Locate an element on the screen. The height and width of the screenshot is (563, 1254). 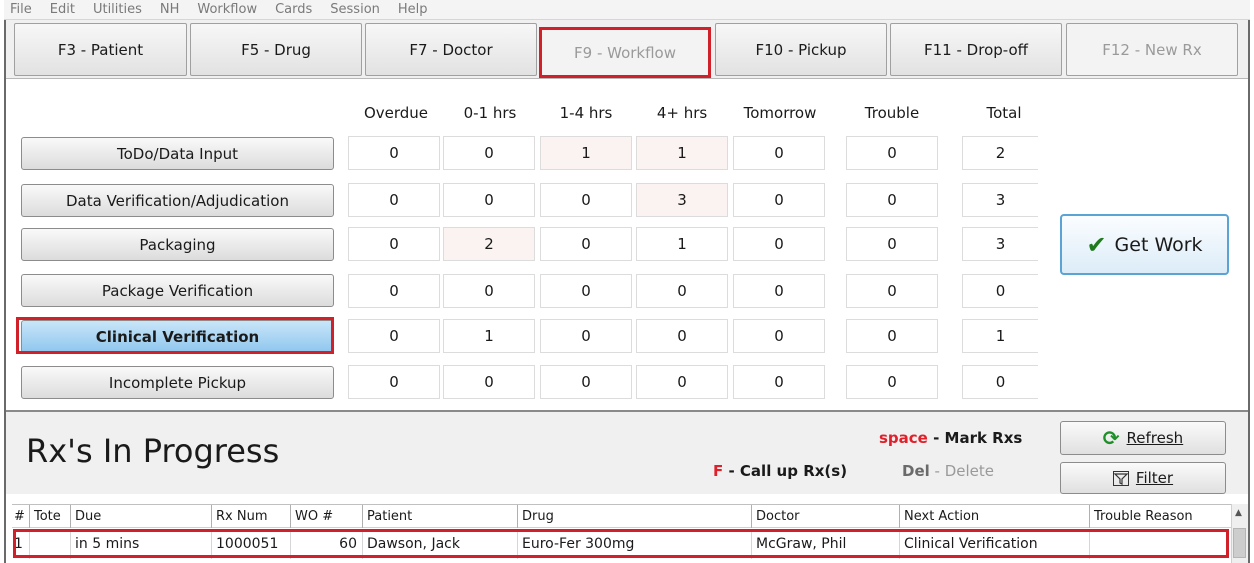
th-patient: Patient is located at coordinates (439, 516).